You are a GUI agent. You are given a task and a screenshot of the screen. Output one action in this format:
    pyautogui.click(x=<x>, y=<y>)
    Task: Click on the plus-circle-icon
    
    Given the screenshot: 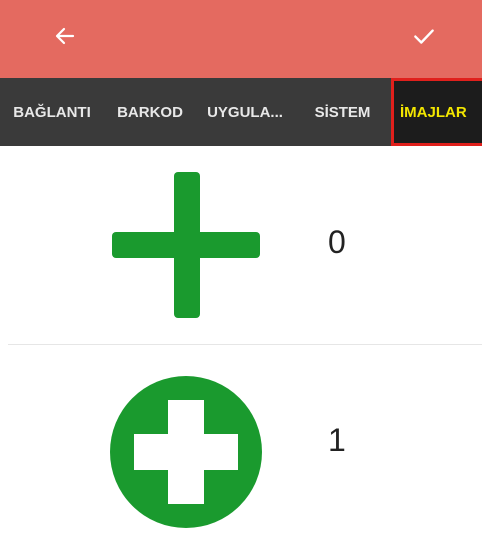 What is the action you would take?
    pyautogui.click(x=186, y=452)
    